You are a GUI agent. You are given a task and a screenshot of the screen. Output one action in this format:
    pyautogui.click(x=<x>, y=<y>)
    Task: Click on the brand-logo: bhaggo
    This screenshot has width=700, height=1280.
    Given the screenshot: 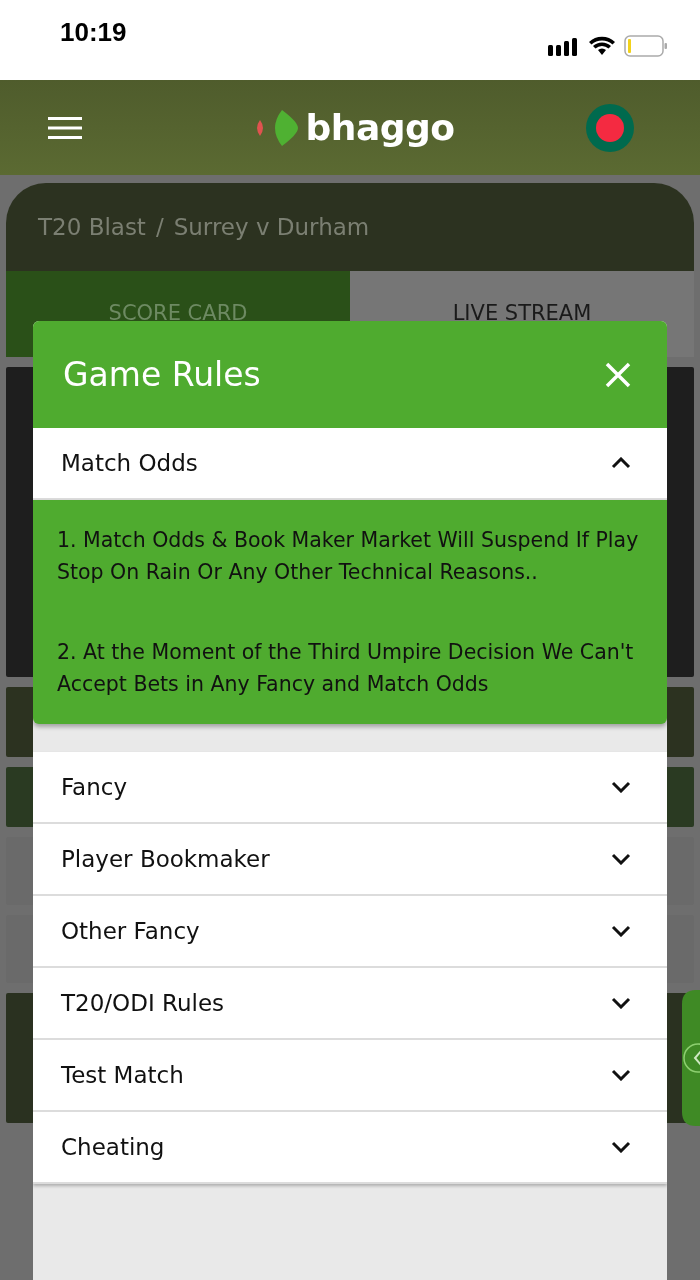 What is the action you would take?
    pyautogui.click(x=380, y=127)
    